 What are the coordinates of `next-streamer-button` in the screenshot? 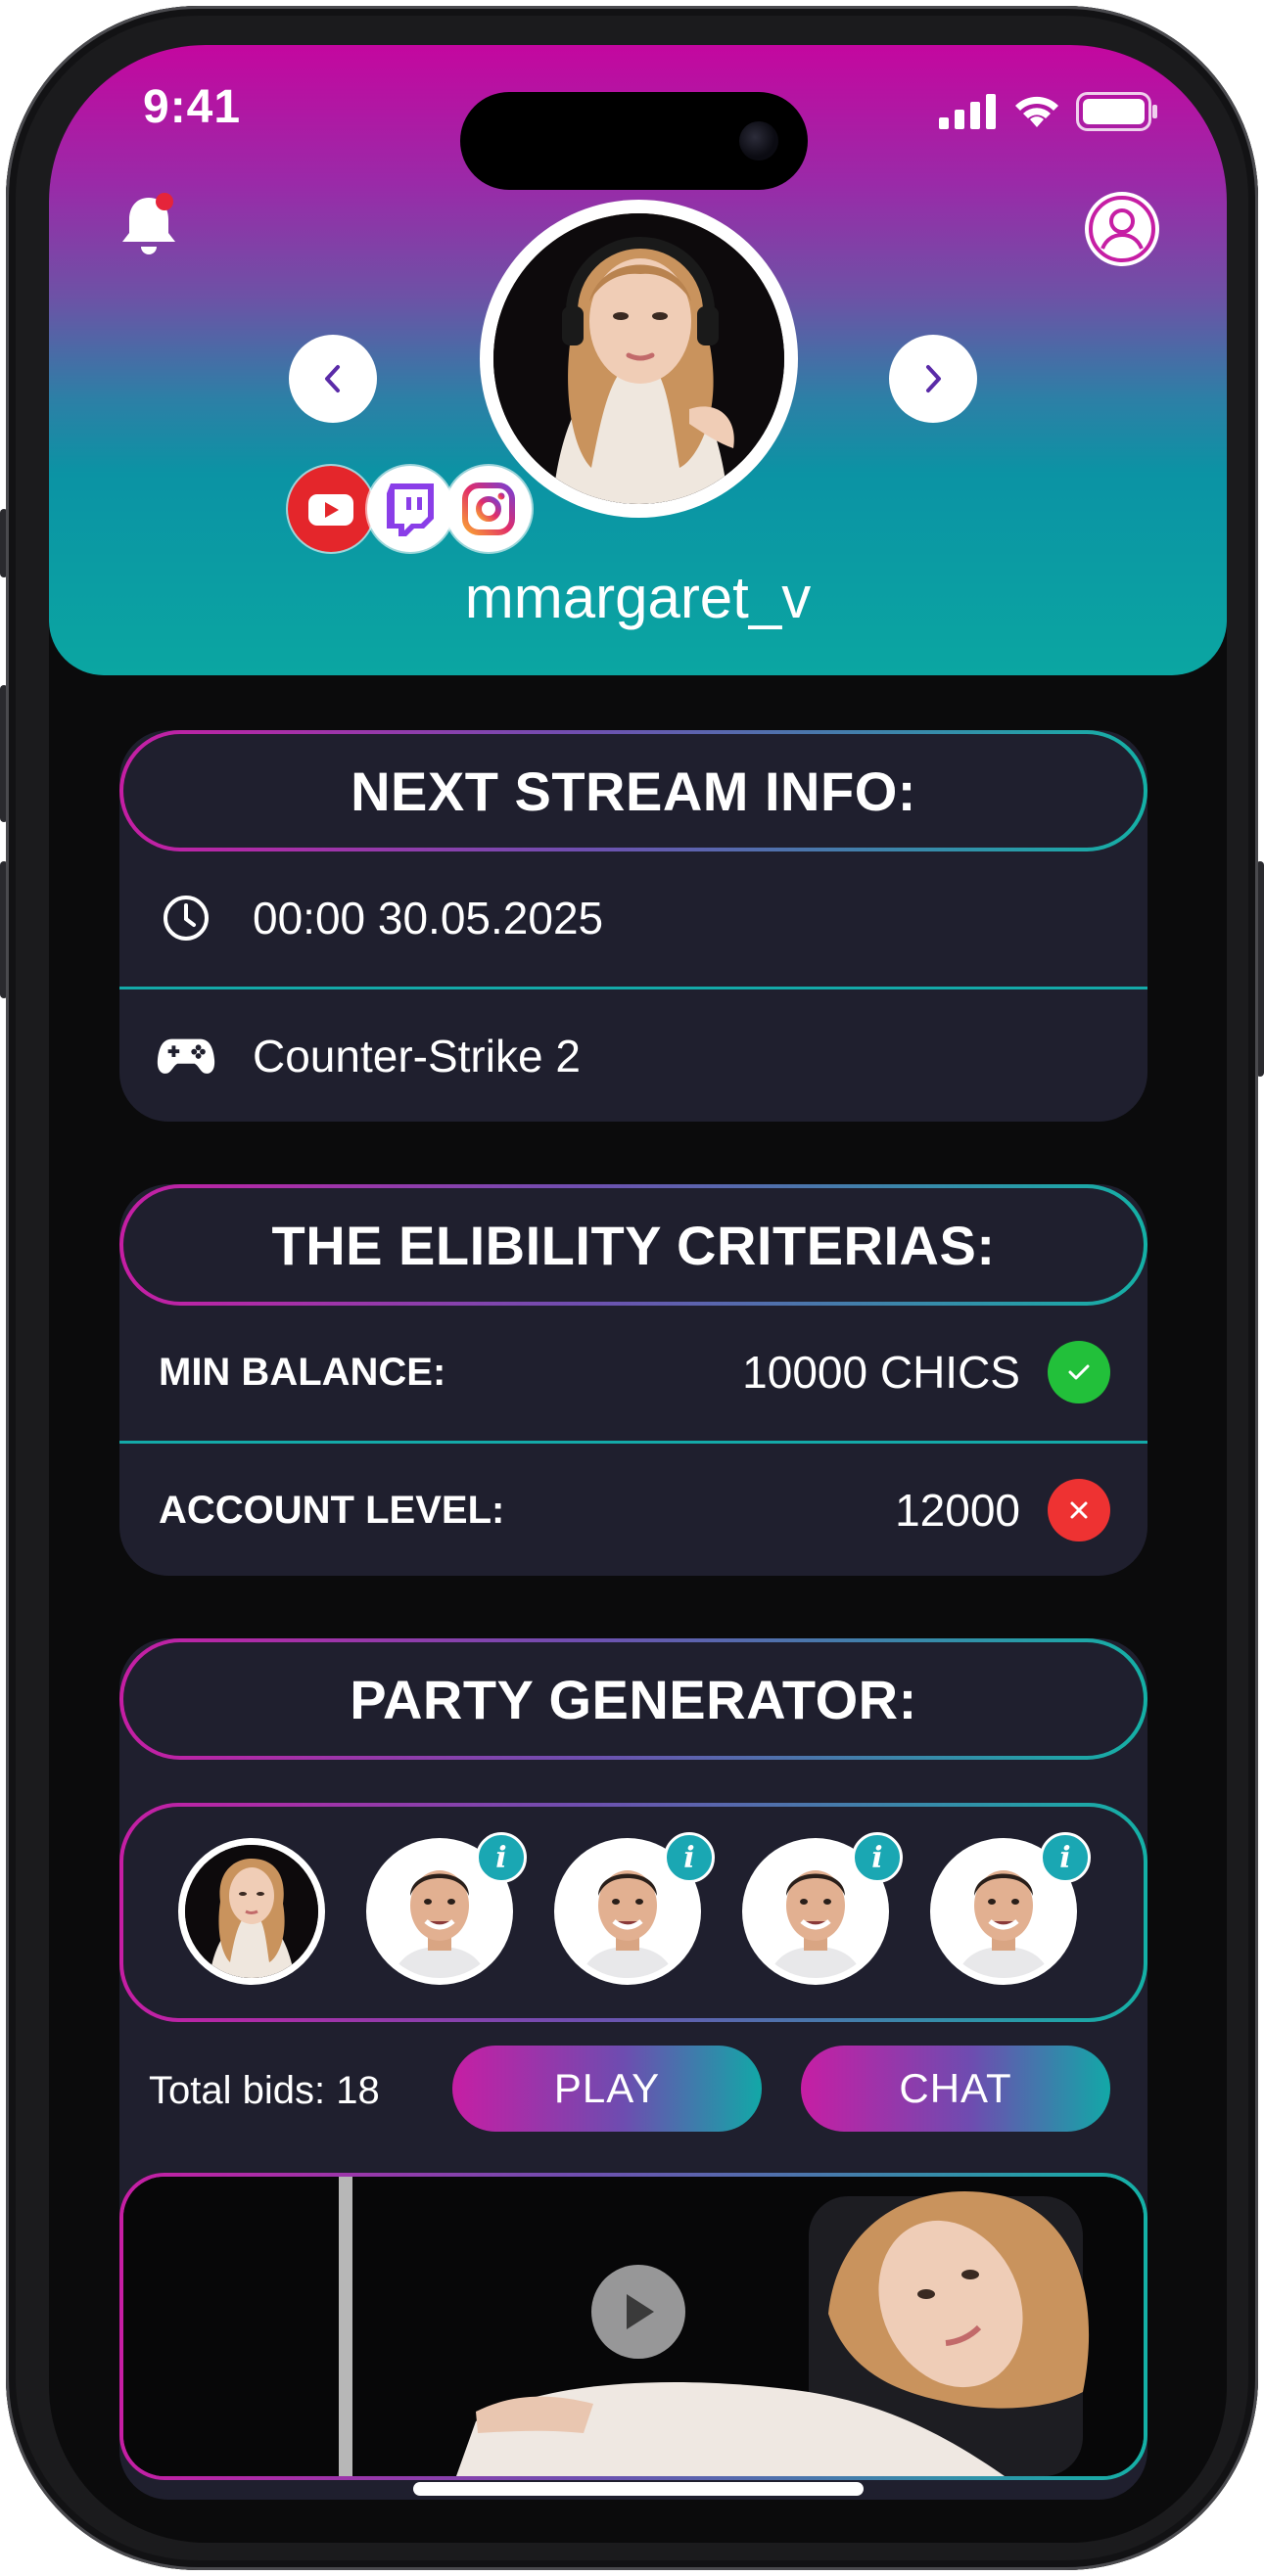 It's located at (933, 379).